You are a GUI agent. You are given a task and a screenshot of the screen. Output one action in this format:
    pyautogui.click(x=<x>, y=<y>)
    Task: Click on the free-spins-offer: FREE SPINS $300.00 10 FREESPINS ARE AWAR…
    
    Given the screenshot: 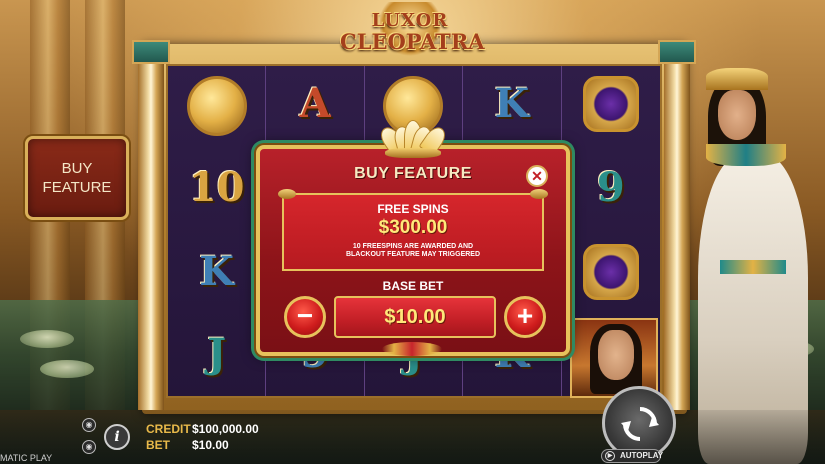 What is the action you would take?
    pyautogui.click(x=413, y=230)
    